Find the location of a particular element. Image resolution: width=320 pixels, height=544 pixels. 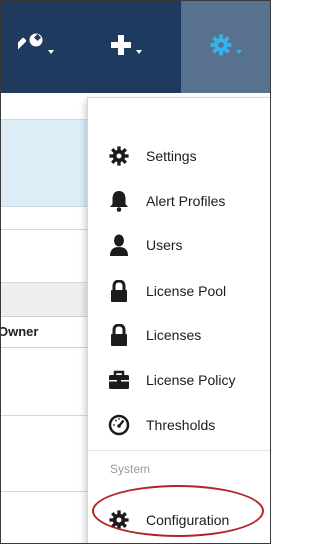

menu-item-label: License Policy is located at coordinates (191, 380).